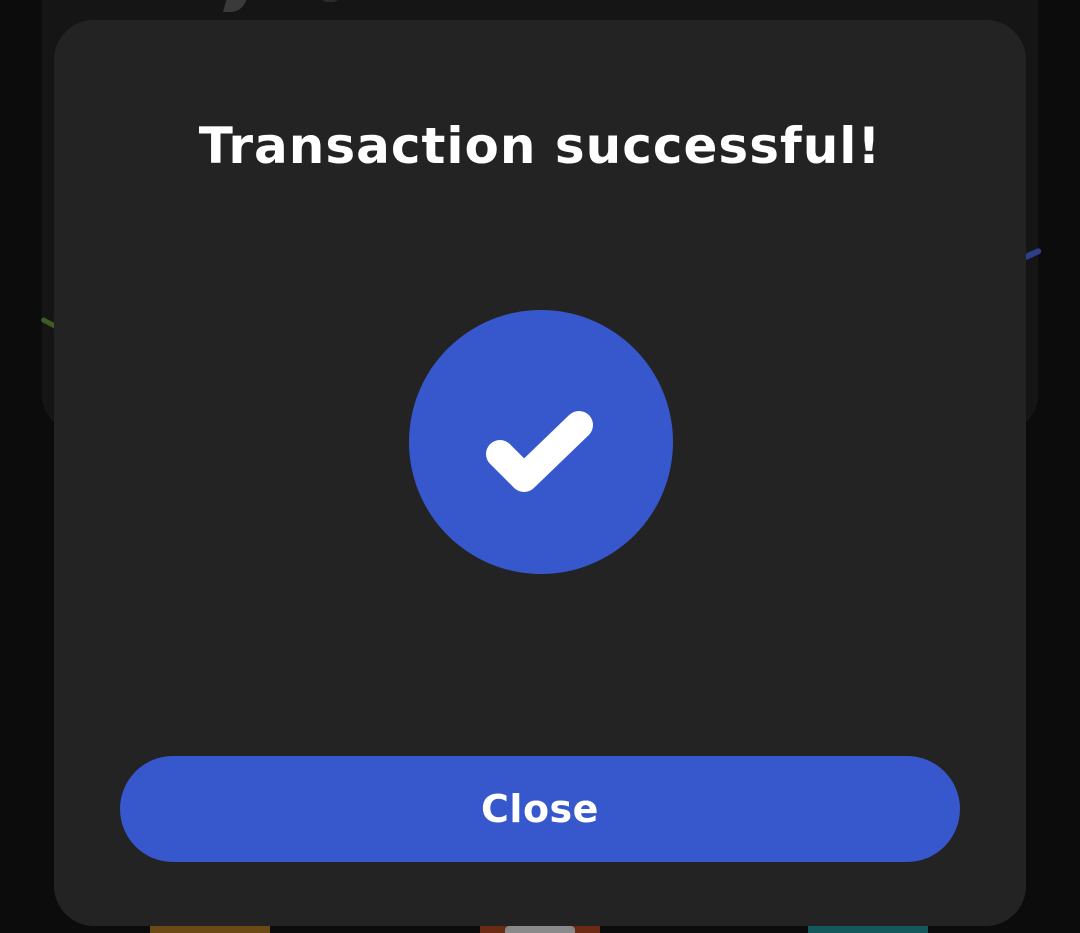 The image size is (1080, 933). What do you see at coordinates (540, 809) in the screenshot?
I see `close-button: Close` at bounding box center [540, 809].